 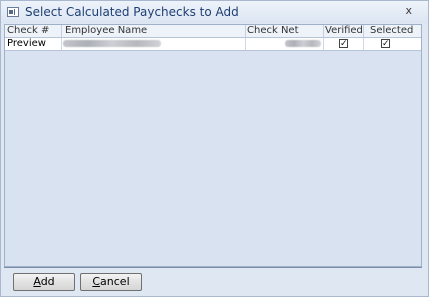 I want to click on close-icon: x, so click(x=408, y=10).